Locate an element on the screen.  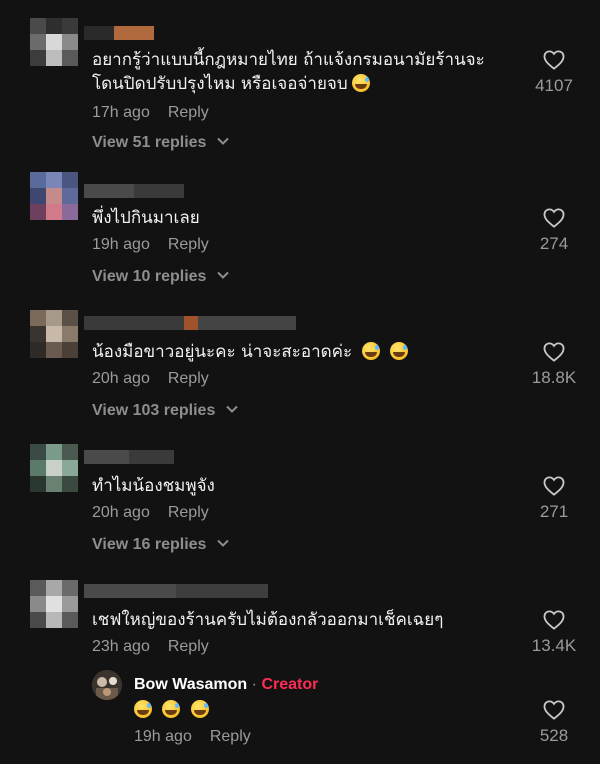
avatar-image is located at coordinates (107, 685).